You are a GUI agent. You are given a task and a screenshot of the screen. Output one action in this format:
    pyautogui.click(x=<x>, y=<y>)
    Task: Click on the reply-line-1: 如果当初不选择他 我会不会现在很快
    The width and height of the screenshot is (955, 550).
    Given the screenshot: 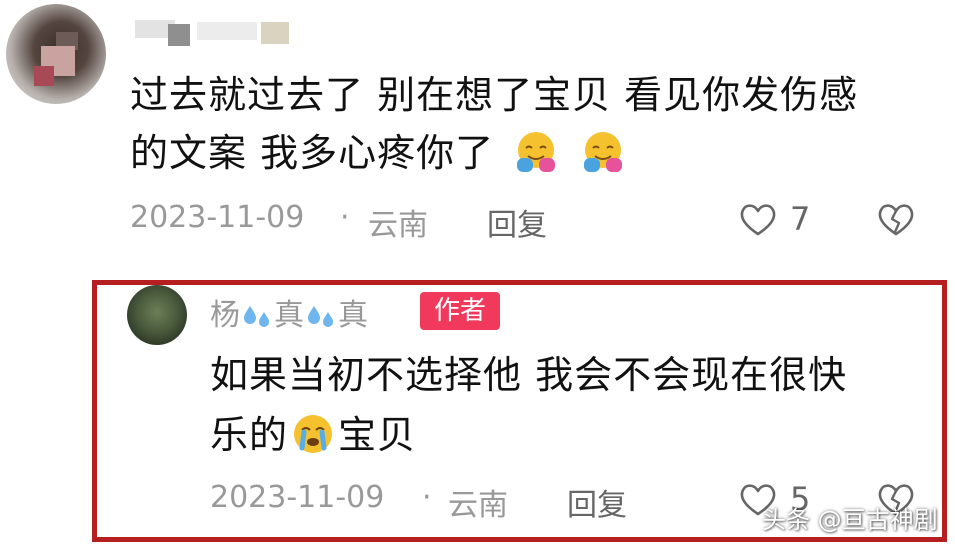 What is the action you would take?
    pyautogui.click(x=529, y=375)
    